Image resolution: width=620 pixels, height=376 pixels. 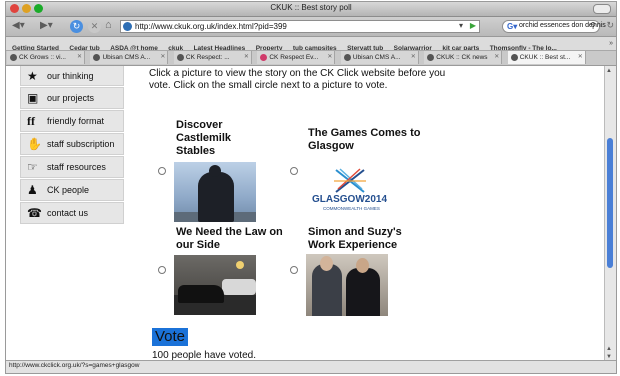 What do you see at coordinates (461, 25) in the screenshot?
I see `url-dropdown-icon: ▾` at bounding box center [461, 25].